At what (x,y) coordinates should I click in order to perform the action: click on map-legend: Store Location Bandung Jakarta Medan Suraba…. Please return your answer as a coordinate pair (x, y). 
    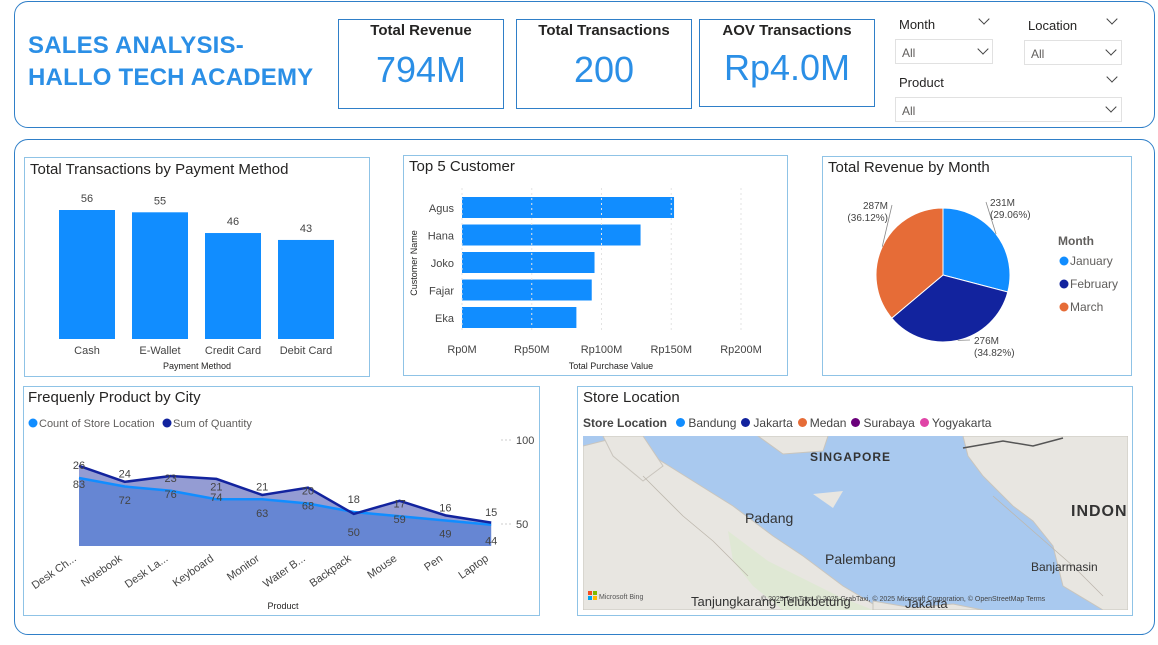
    Looking at the image, I should click on (787, 423).